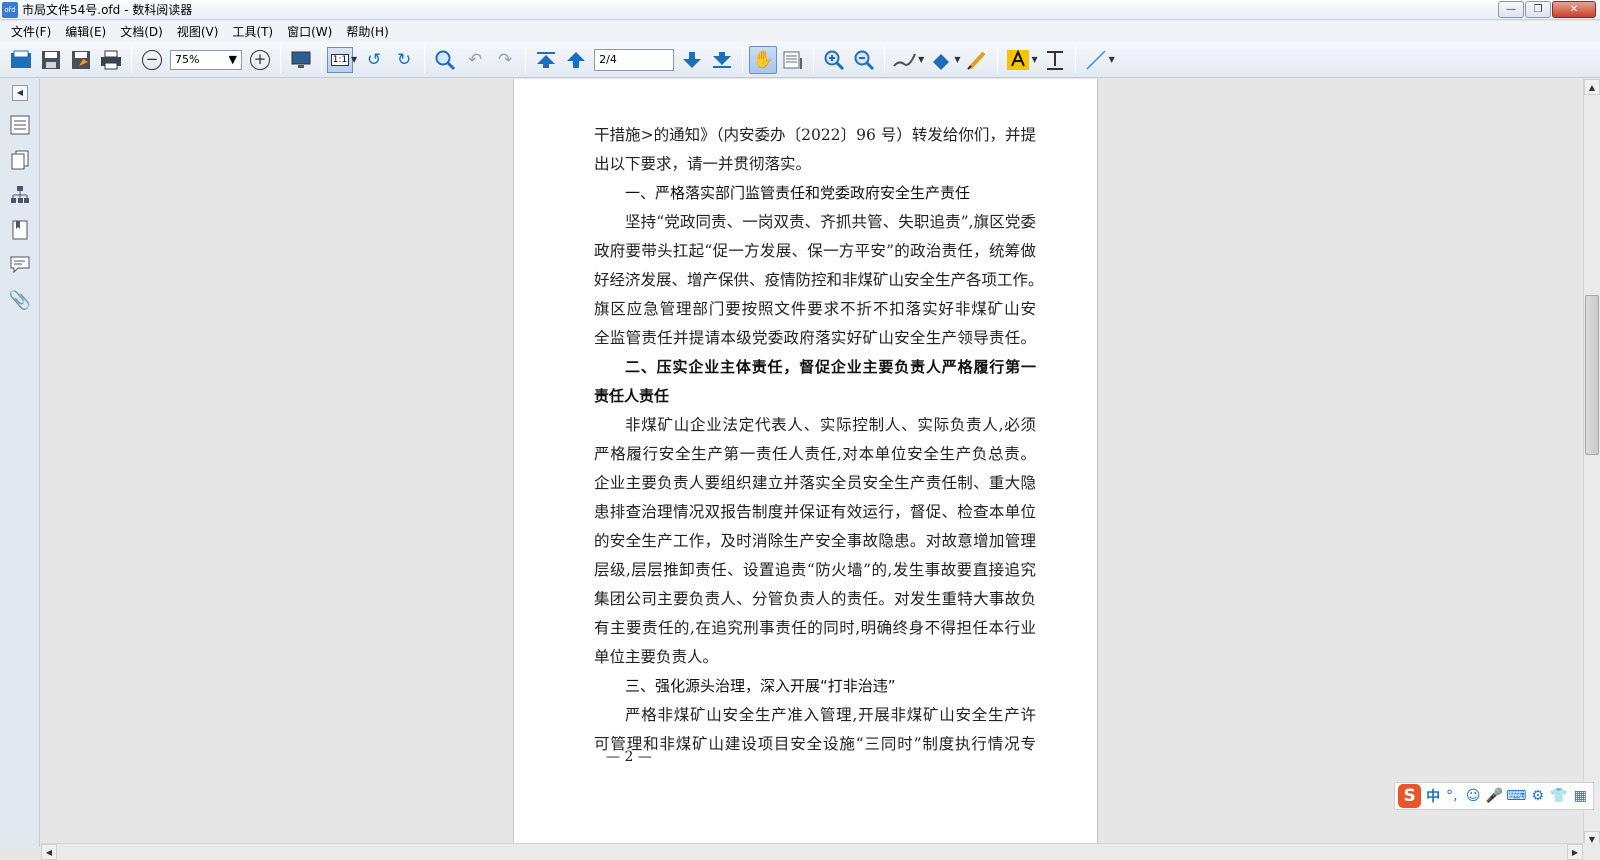 The image size is (1600, 860). What do you see at coordinates (815, 338) in the screenshot?
I see `document-line: 全监管责任并提请本级党委政府落实好矿山安全生产领导责任。` at bounding box center [815, 338].